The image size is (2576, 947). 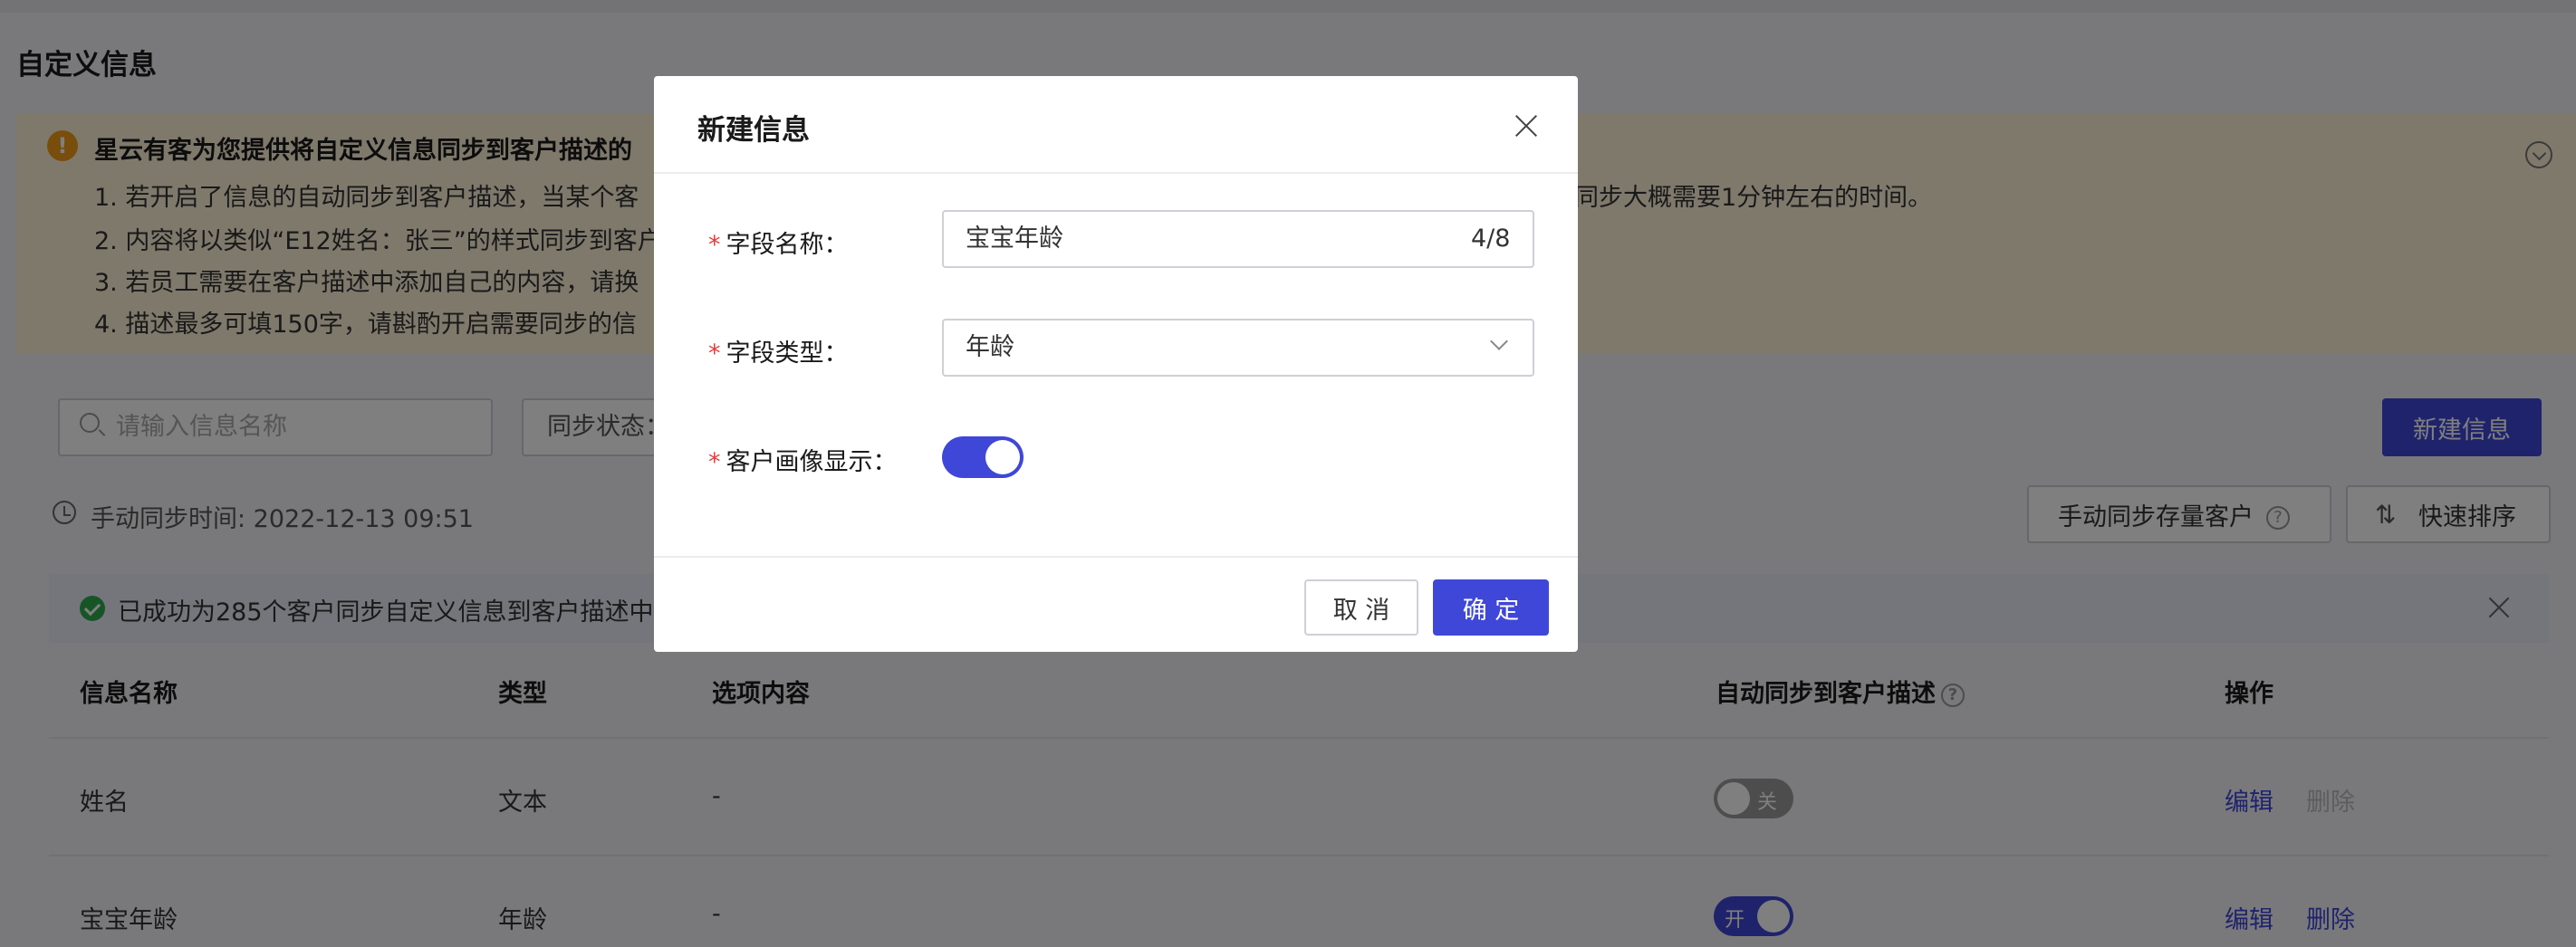 I want to click on field-name-input: 宝宝年龄, so click(x=1238, y=239).